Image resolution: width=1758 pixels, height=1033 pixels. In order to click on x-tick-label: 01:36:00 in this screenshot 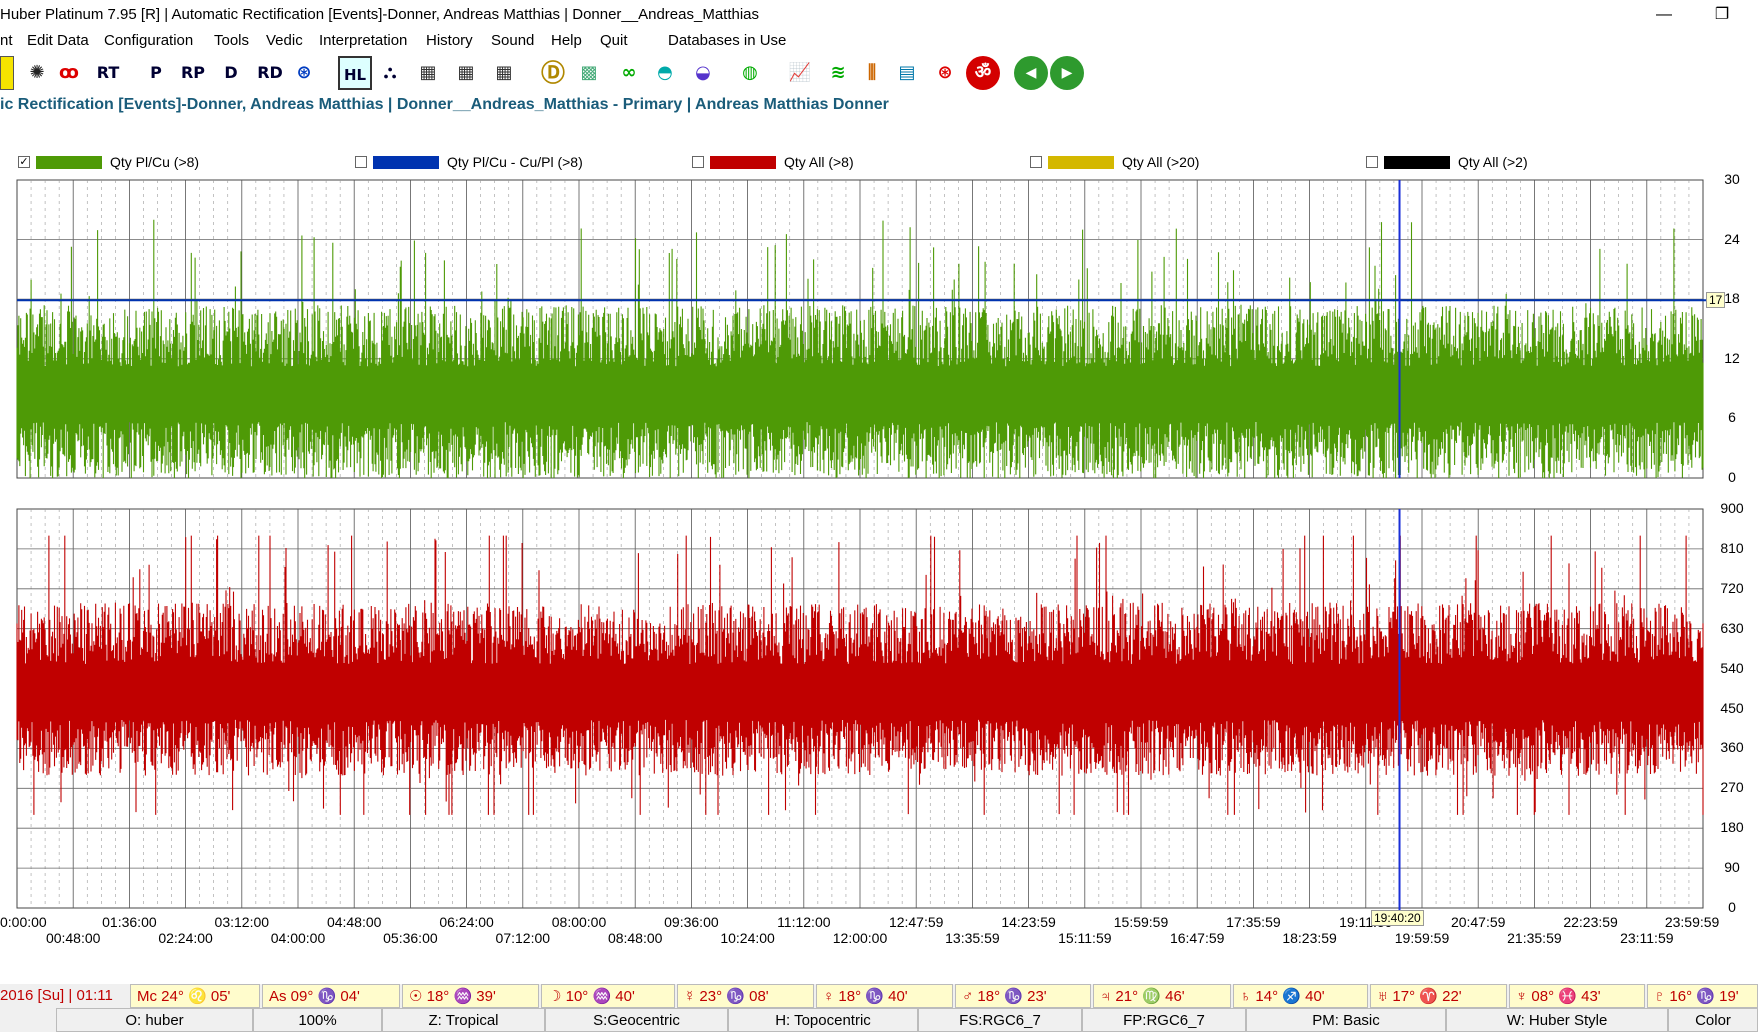, I will do `click(129, 922)`.